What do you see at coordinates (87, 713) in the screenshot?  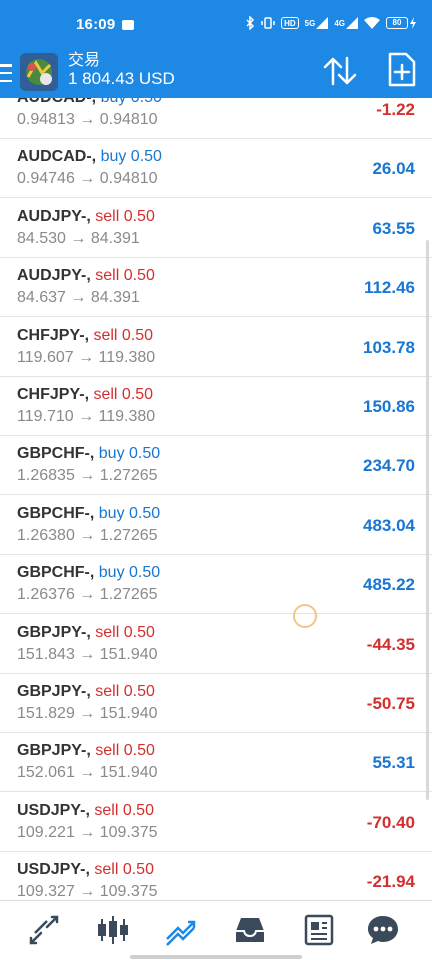 I see `position-prices: 151.829 → 151.940` at bounding box center [87, 713].